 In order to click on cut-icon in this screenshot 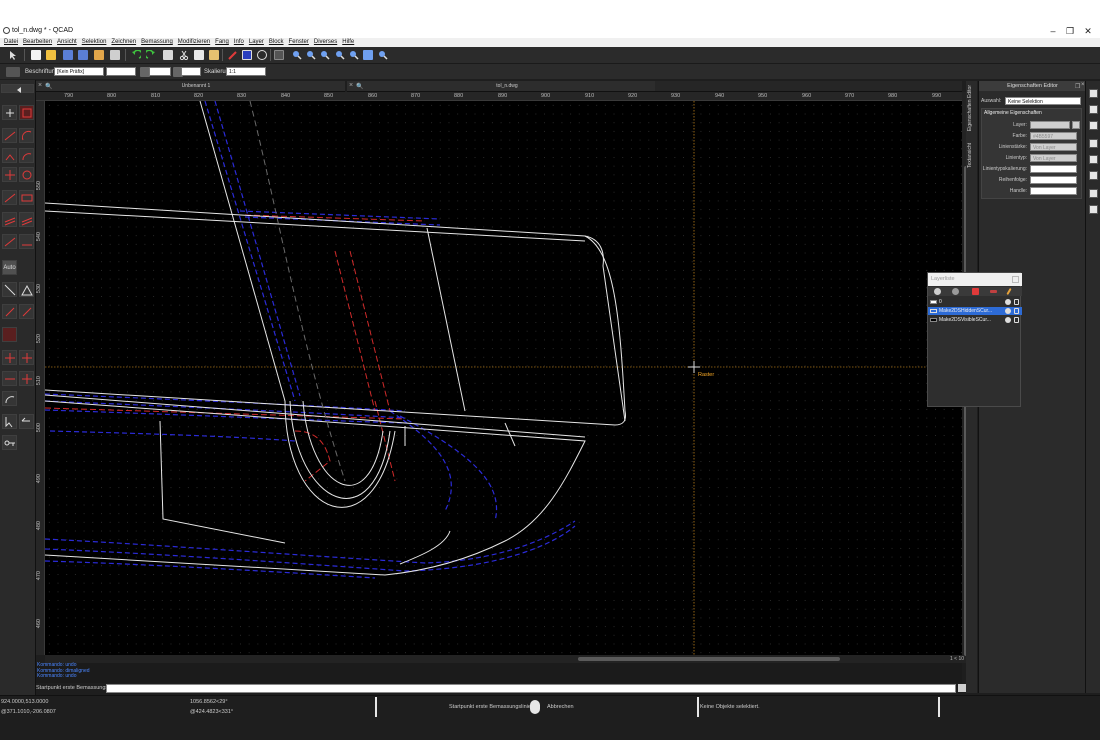, I will do `click(184, 55)`.